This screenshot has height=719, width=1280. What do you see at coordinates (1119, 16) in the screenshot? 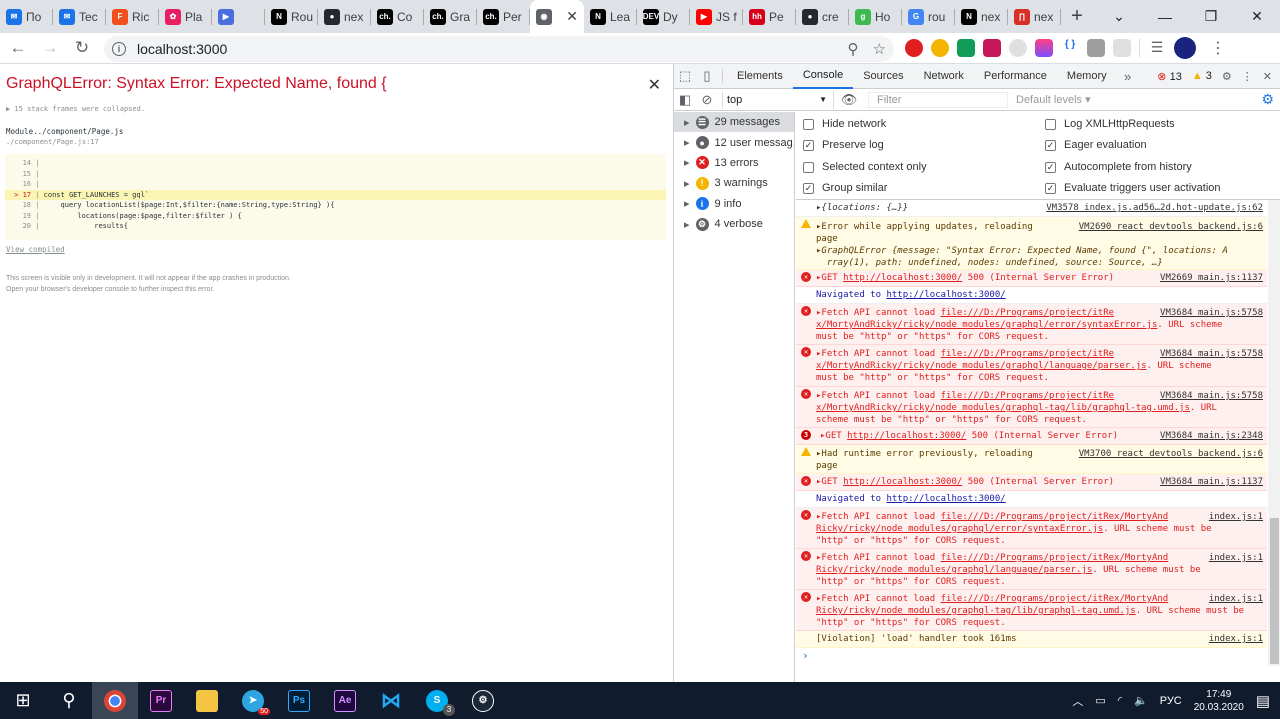
I see `search-tabs-icon: ⌄` at bounding box center [1119, 16].